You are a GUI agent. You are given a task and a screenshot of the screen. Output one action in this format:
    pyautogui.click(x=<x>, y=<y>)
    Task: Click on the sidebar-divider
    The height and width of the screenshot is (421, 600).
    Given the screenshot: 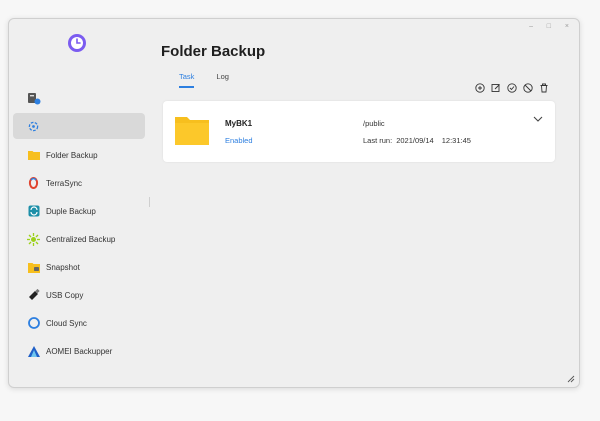 What is the action you would take?
    pyautogui.click(x=149, y=202)
    